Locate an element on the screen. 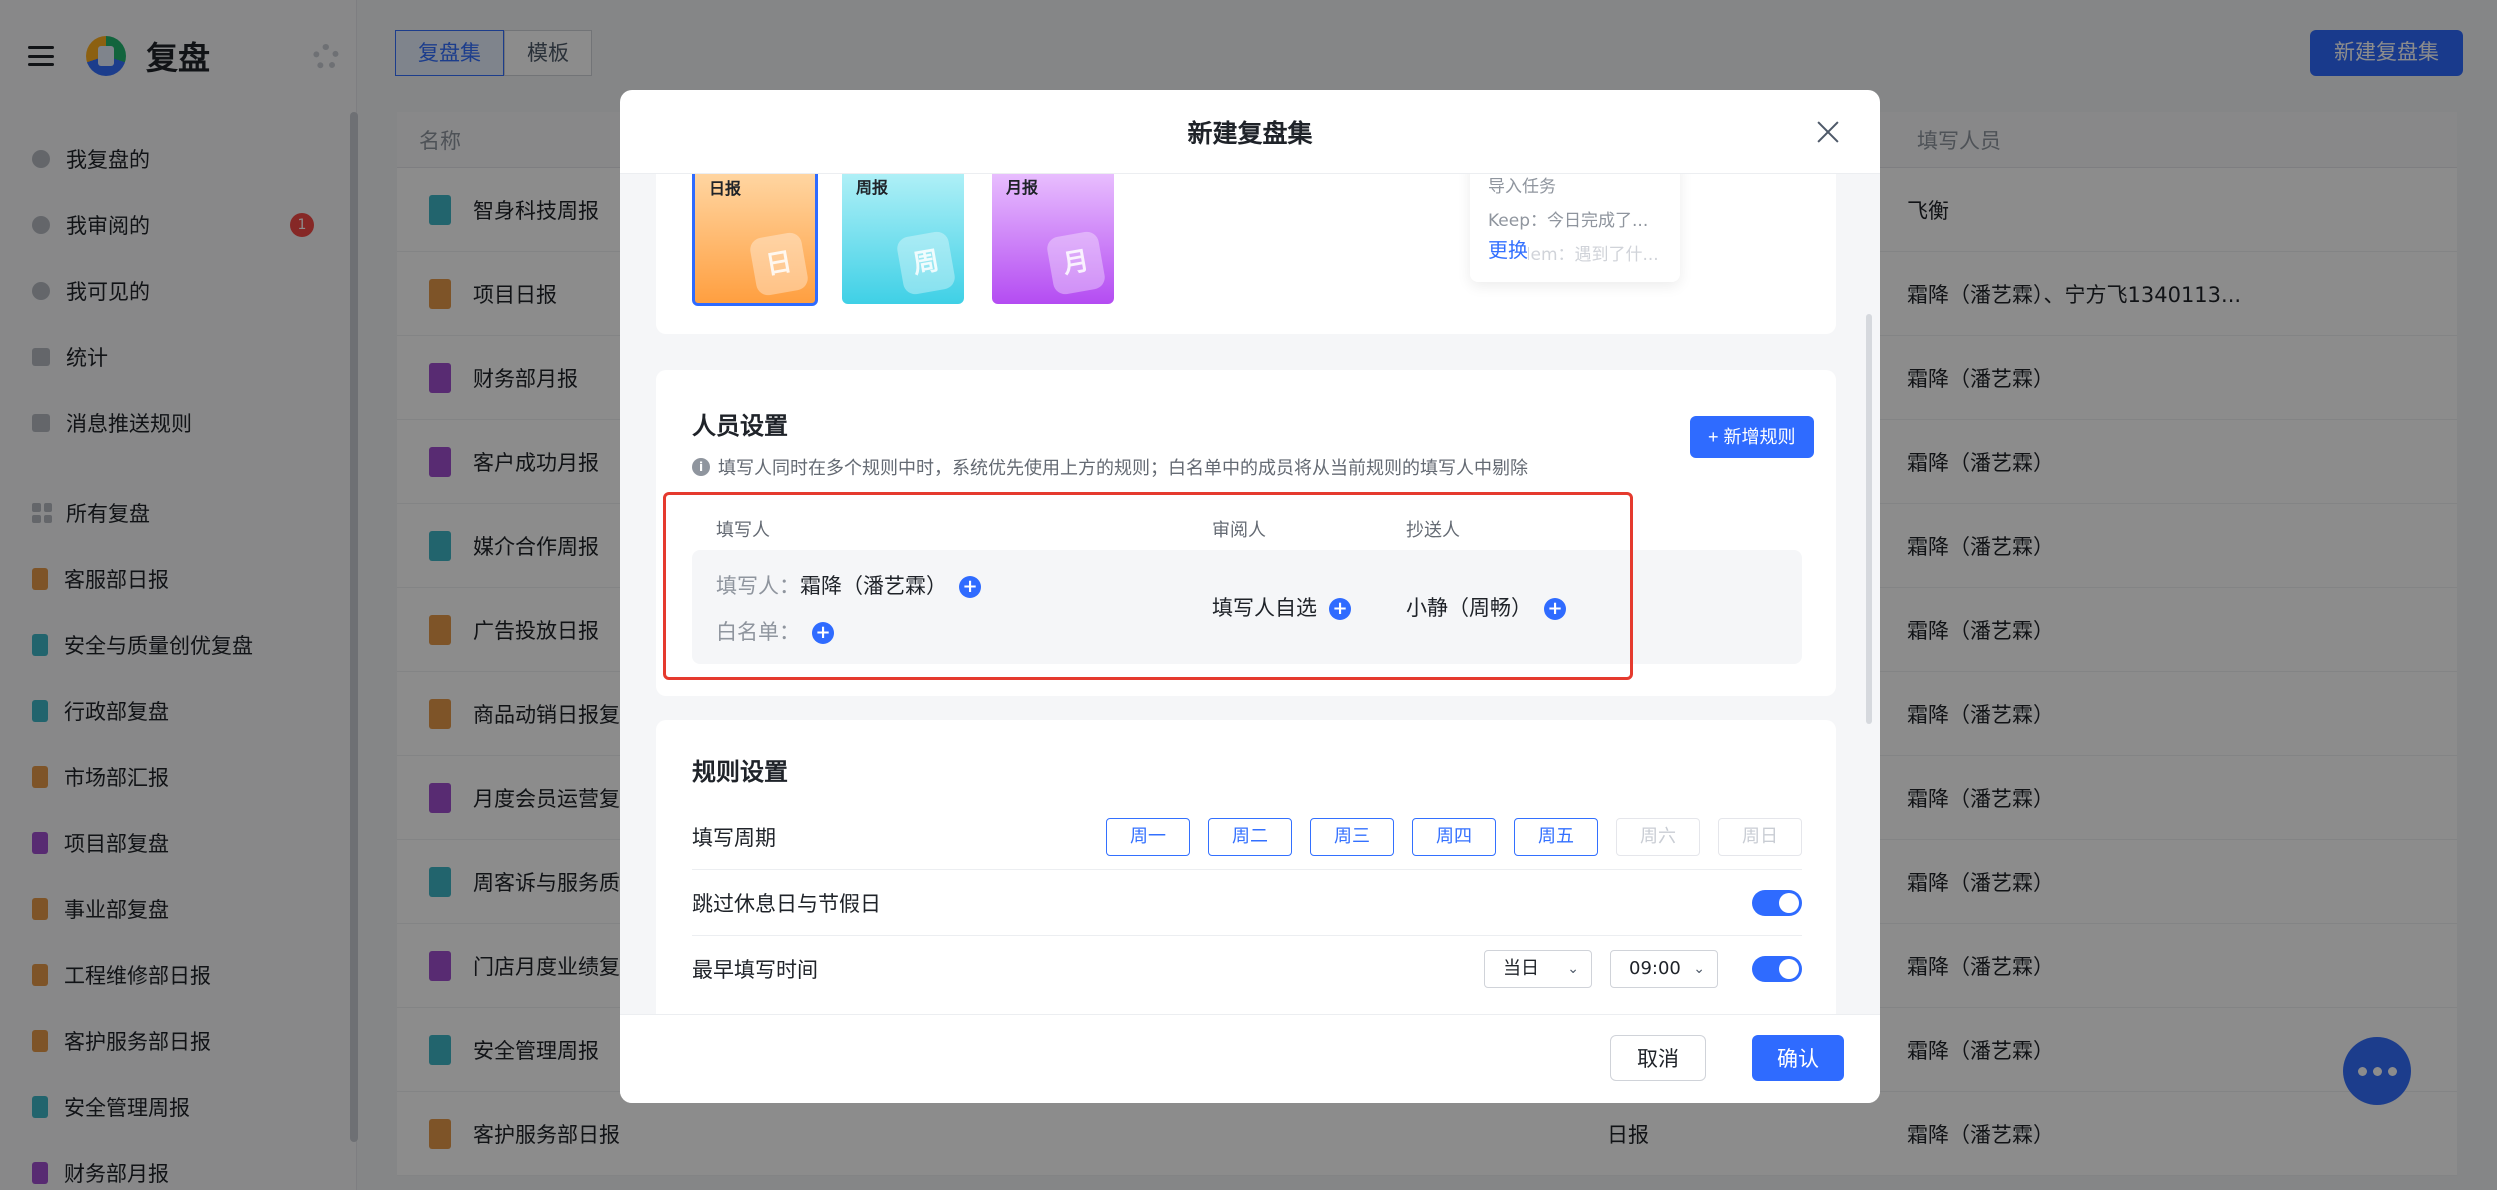 This screenshot has height=1190, width=2497. highlight-box is located at coordinates (1148, 586).